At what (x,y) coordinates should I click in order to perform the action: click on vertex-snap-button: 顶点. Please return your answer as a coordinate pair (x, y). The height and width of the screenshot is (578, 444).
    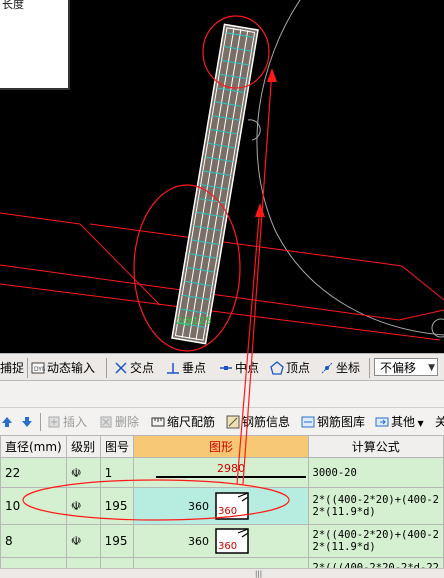
    Looking at the image, I should click on (290, 368).